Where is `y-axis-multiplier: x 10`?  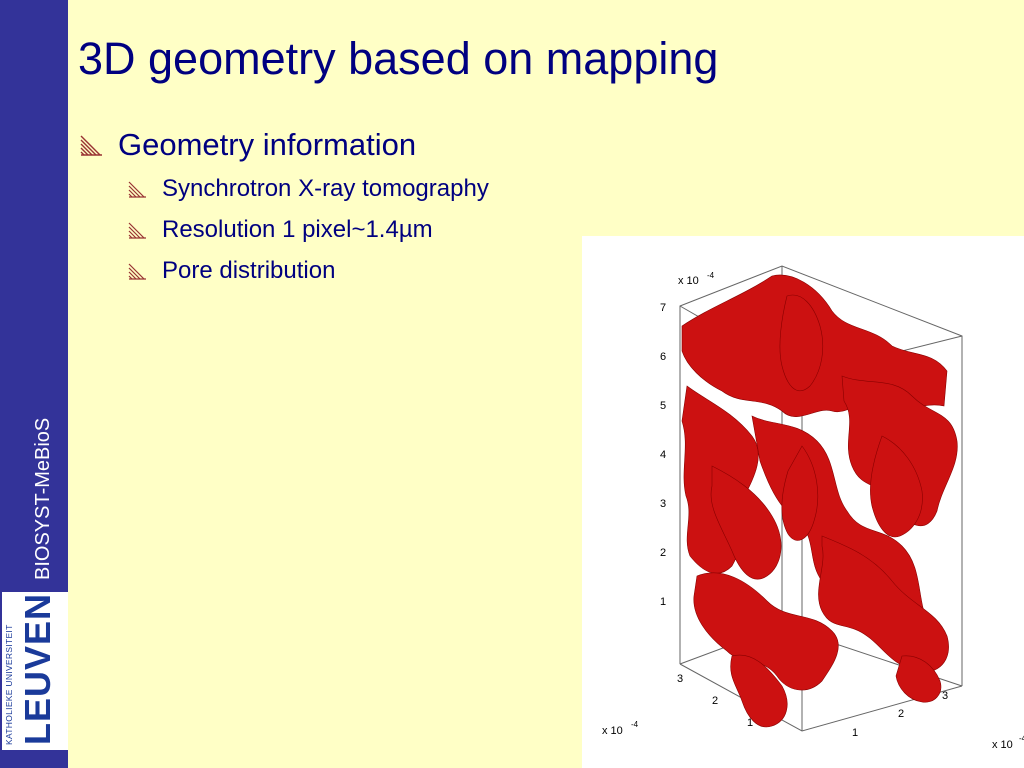 y-axis-multiplier: x 10 is located at coordinates (1002, 745).